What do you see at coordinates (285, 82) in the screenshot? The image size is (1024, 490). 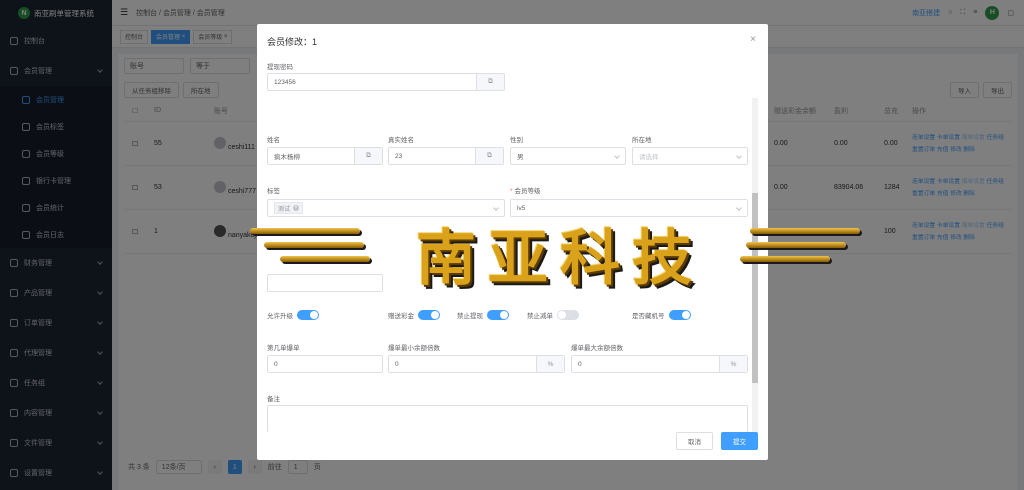 I see `input-value: 123456` at bounding box center [285, 82].